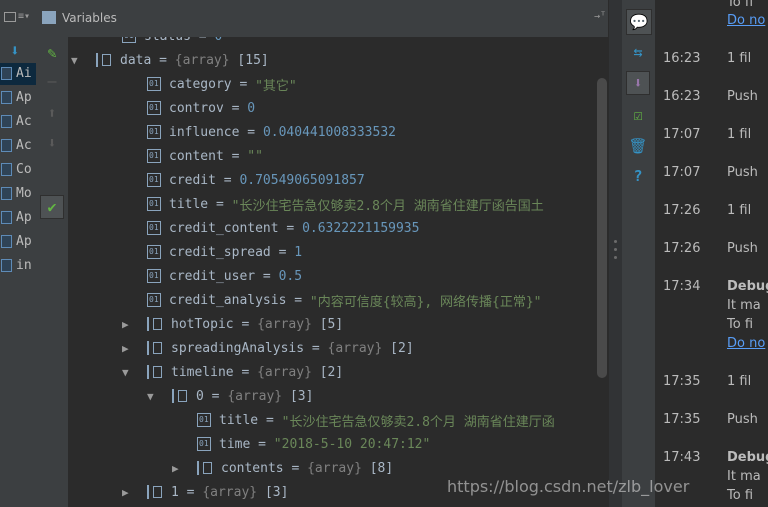  I want to click on variable-name: title, so click(239, 420).